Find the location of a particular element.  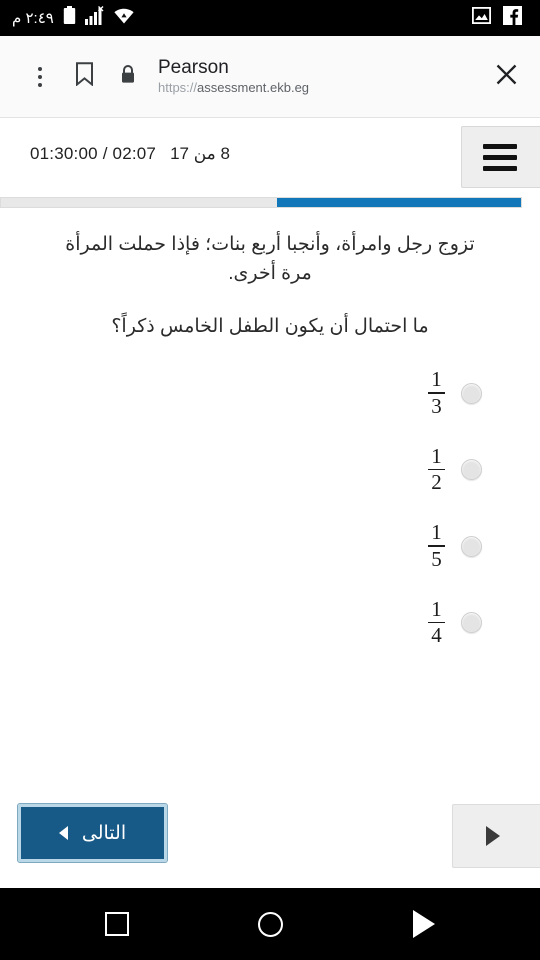

status-bar-left-group: ٢:٤٩ م is located at coordinates (73, 18).